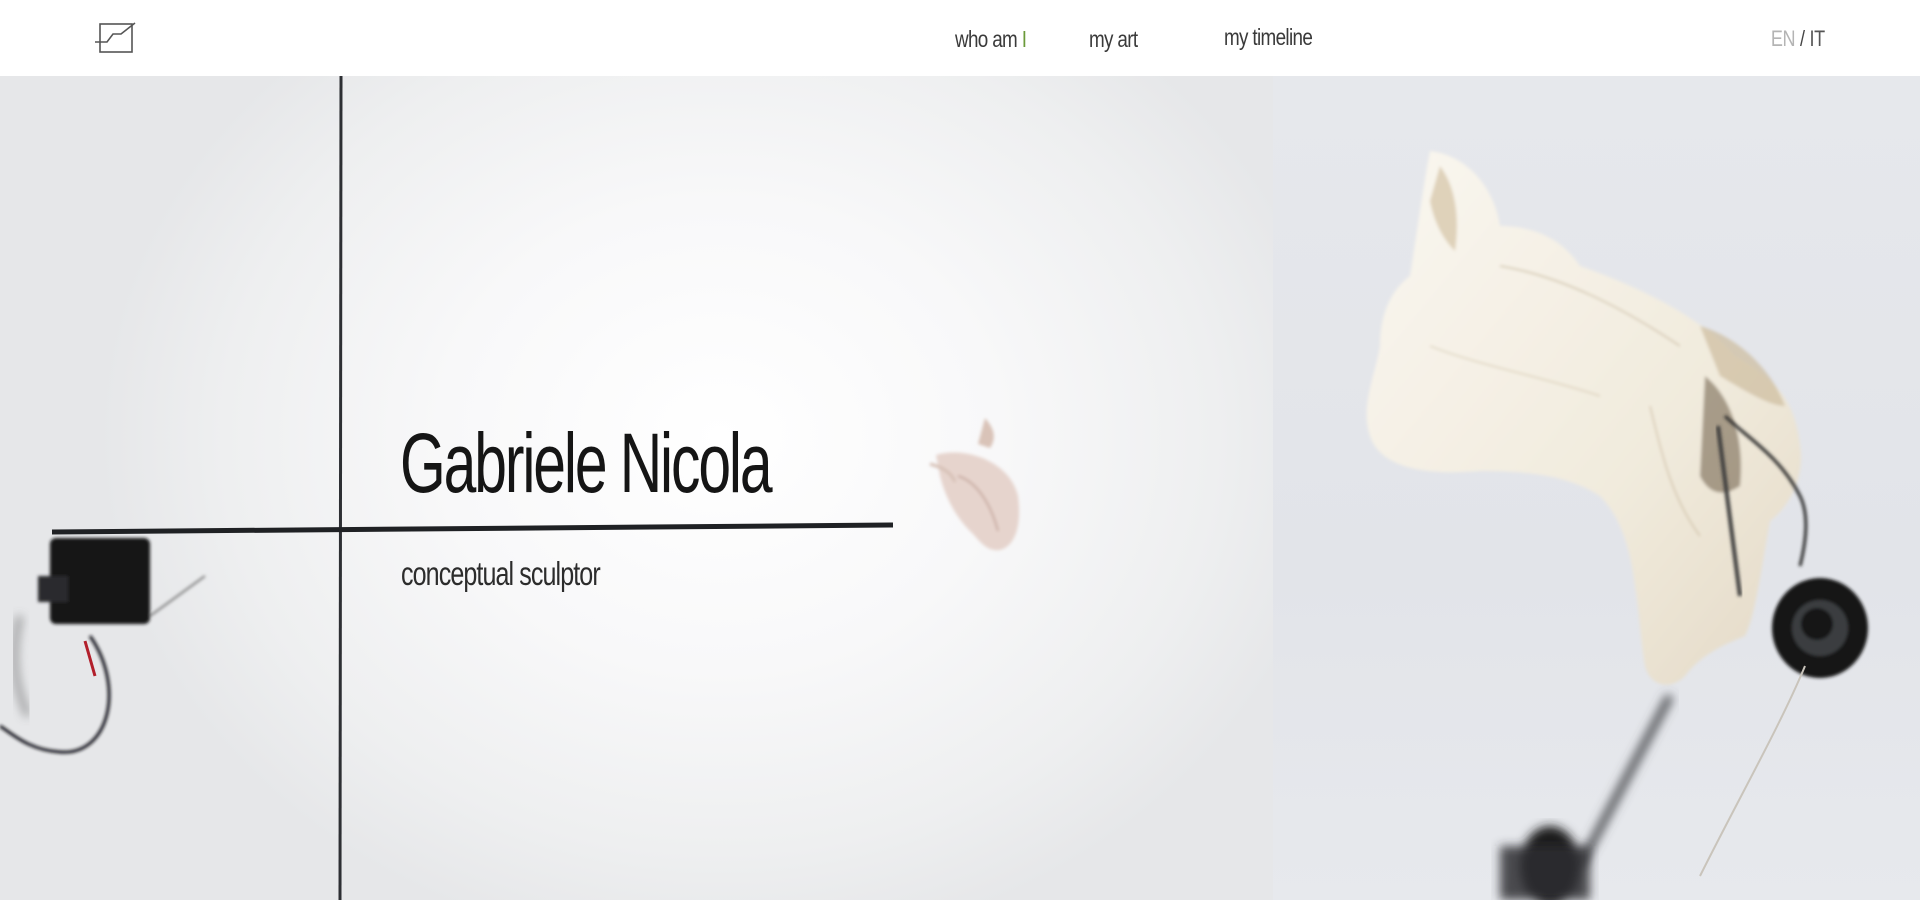 The width and height of the screenshot is (1920, 900). What do you see at coordinates (501, 573) in the screenshot?
I see `hero-subtitle: conceptual sculptor` at bounding box center [501, 573].